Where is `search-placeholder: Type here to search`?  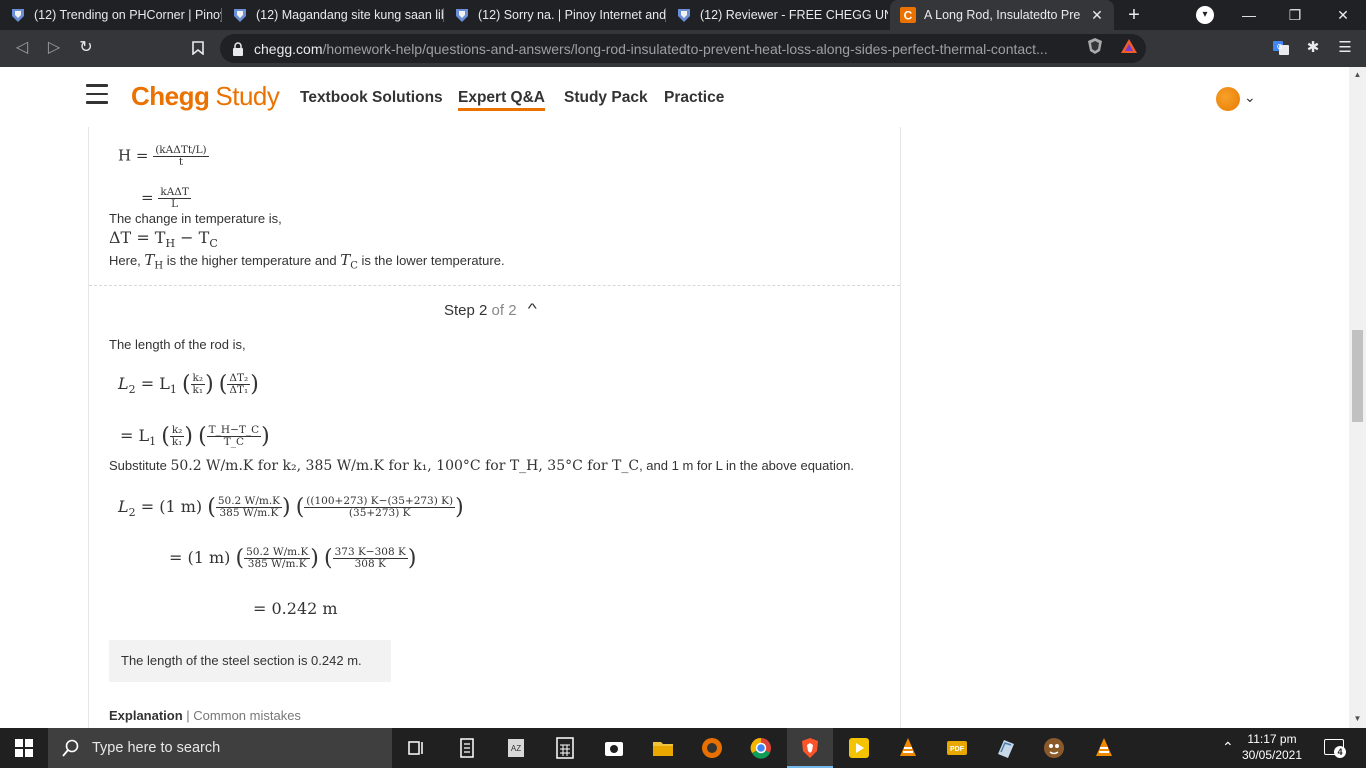
search-placeholder: Type here to search is located at coordinates (156, 748).